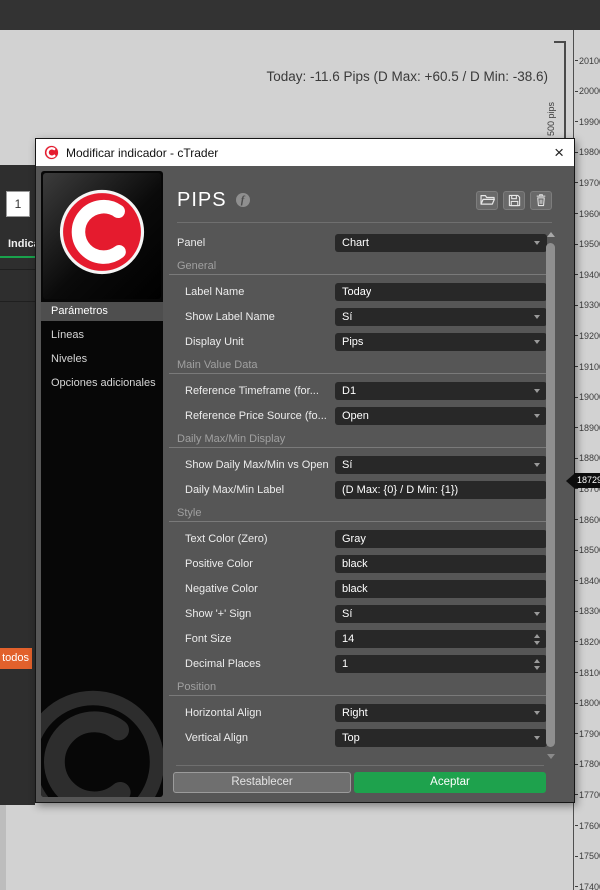 The width and height of the screenshot is (600, 890). I want to click on background-number-input: 1, so click(18, 204).